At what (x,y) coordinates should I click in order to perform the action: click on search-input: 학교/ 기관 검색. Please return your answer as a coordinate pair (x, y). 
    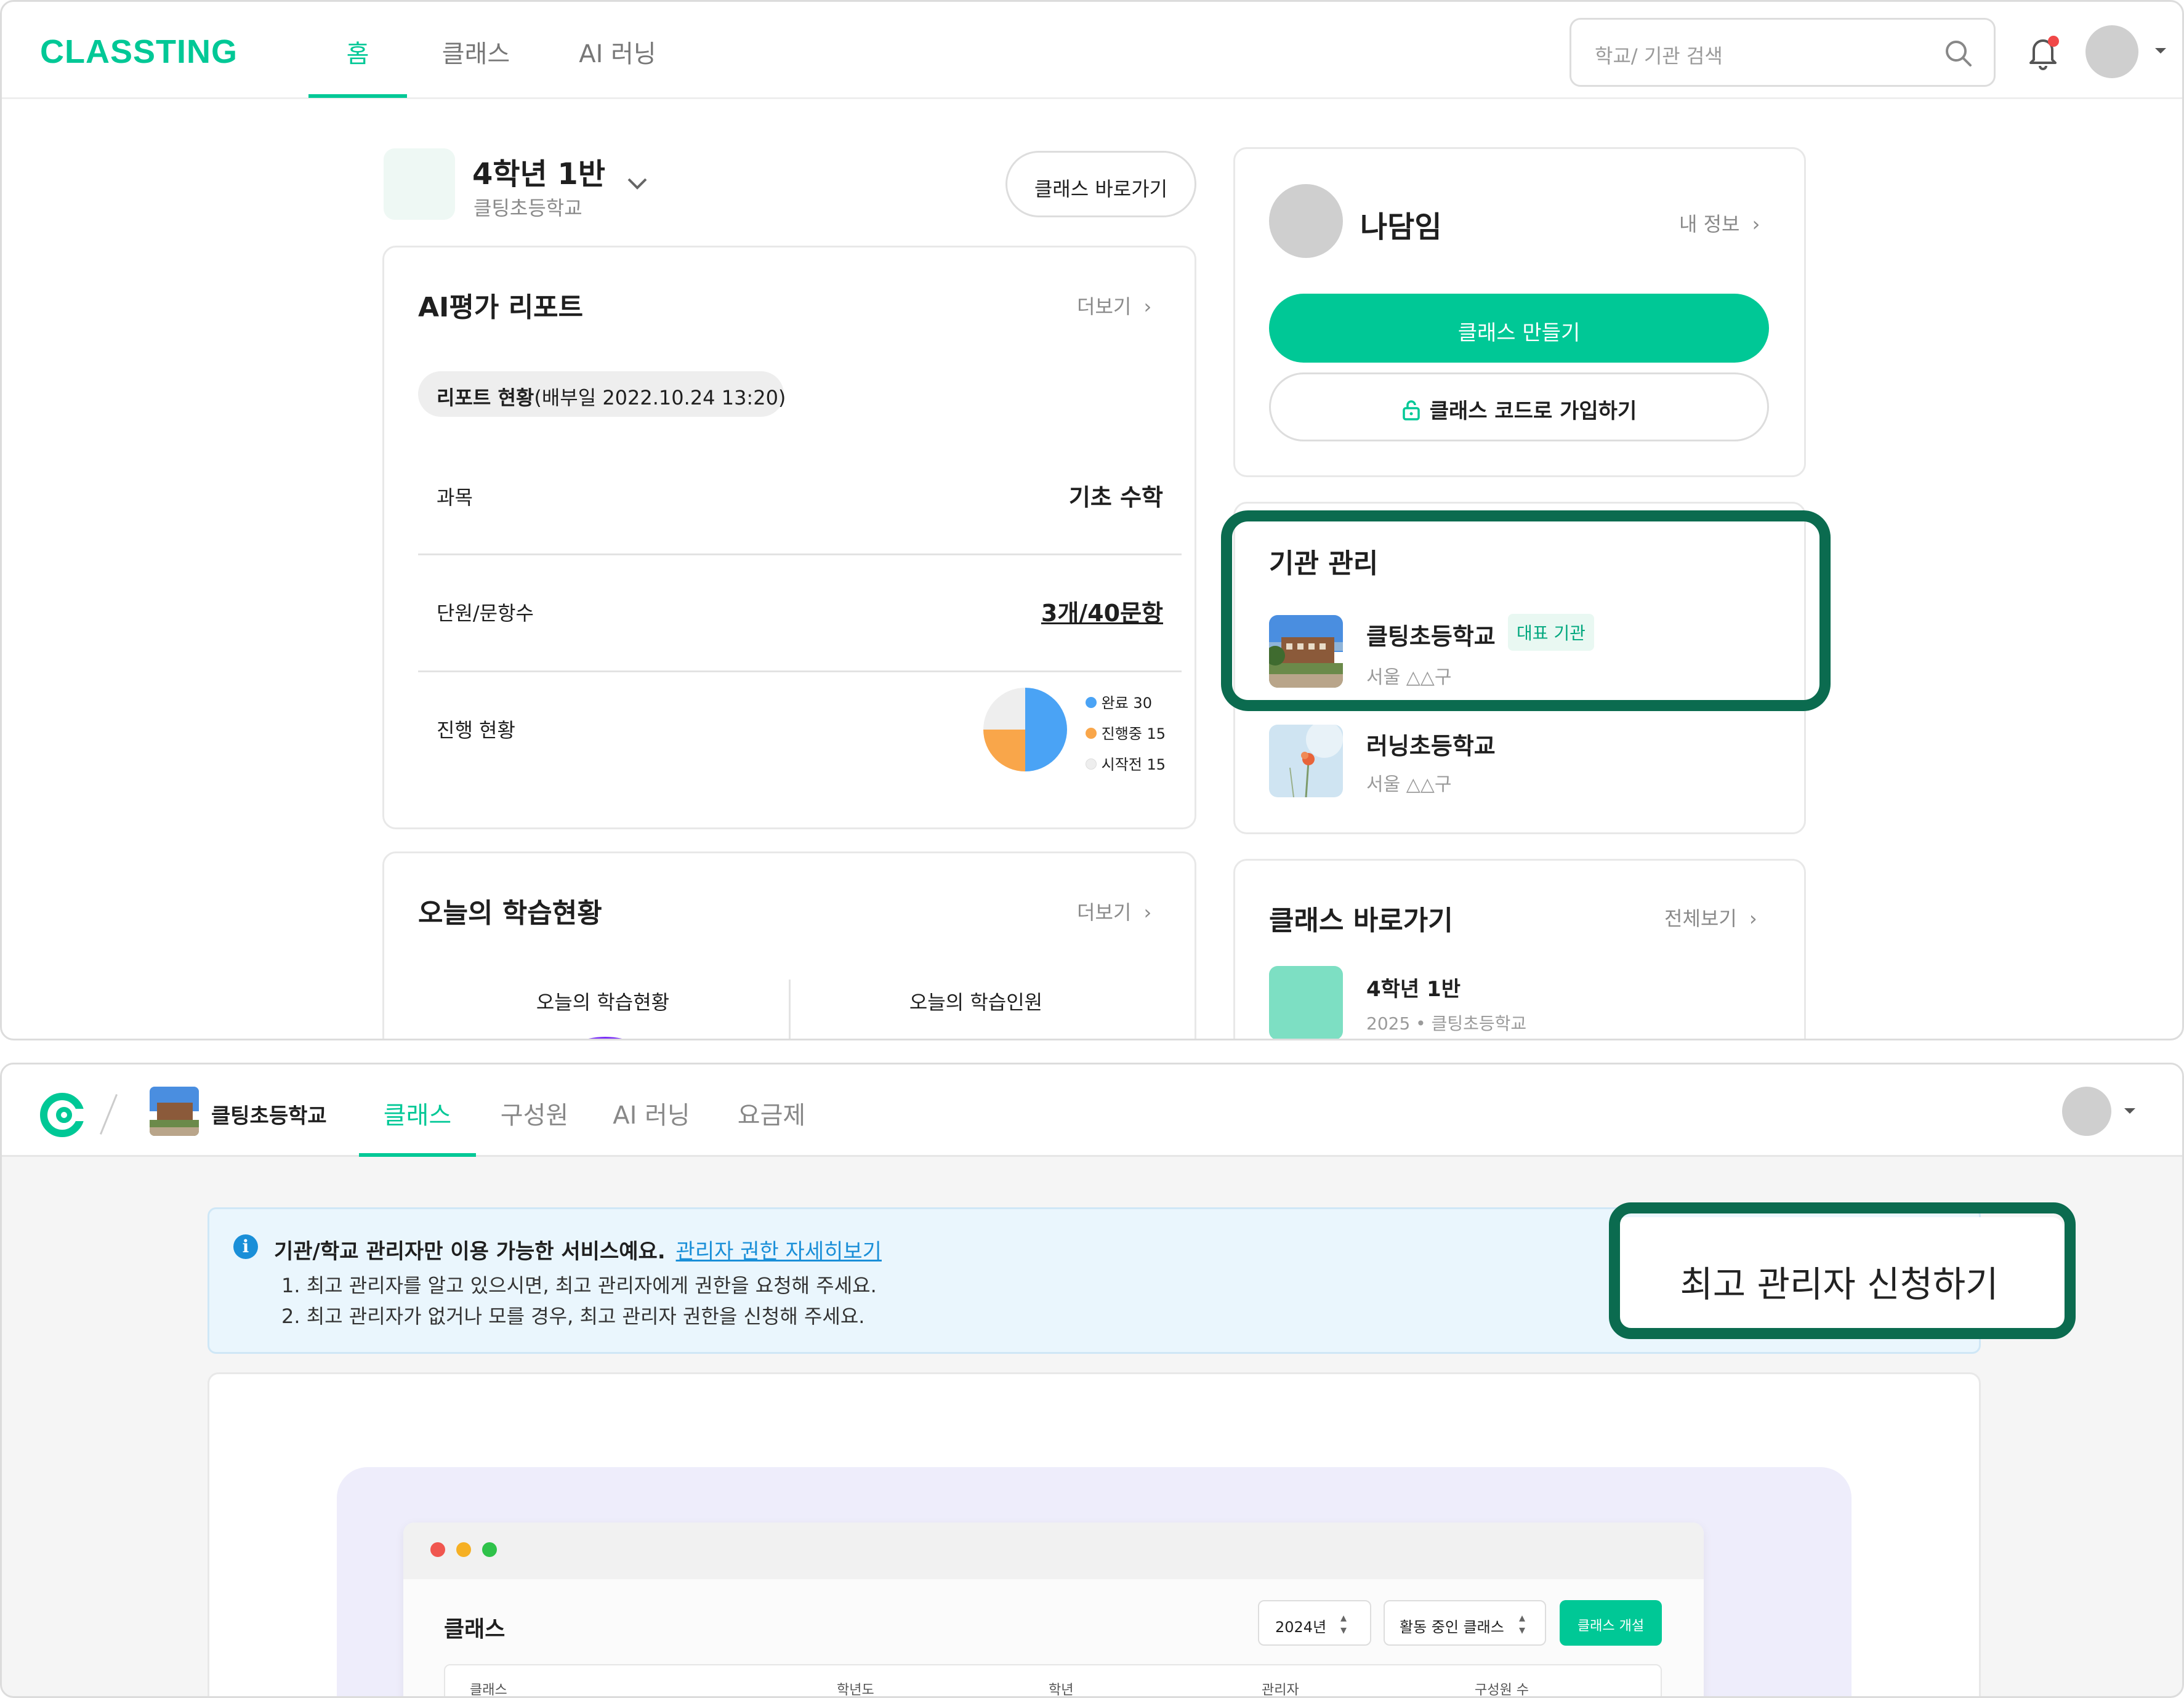
    Looking at the image, I should click on (1782, 52).